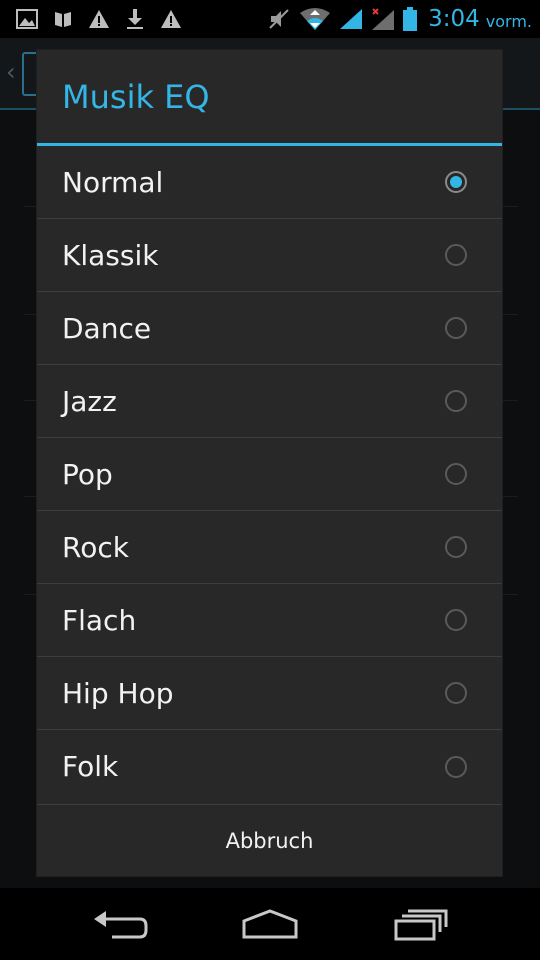 The height and width of the screenshot is (960, 540). What do you see at coordinates (90, 766) in the screenshot?
I see `eq-option-label: Folk` at bounding box center [90, 766].